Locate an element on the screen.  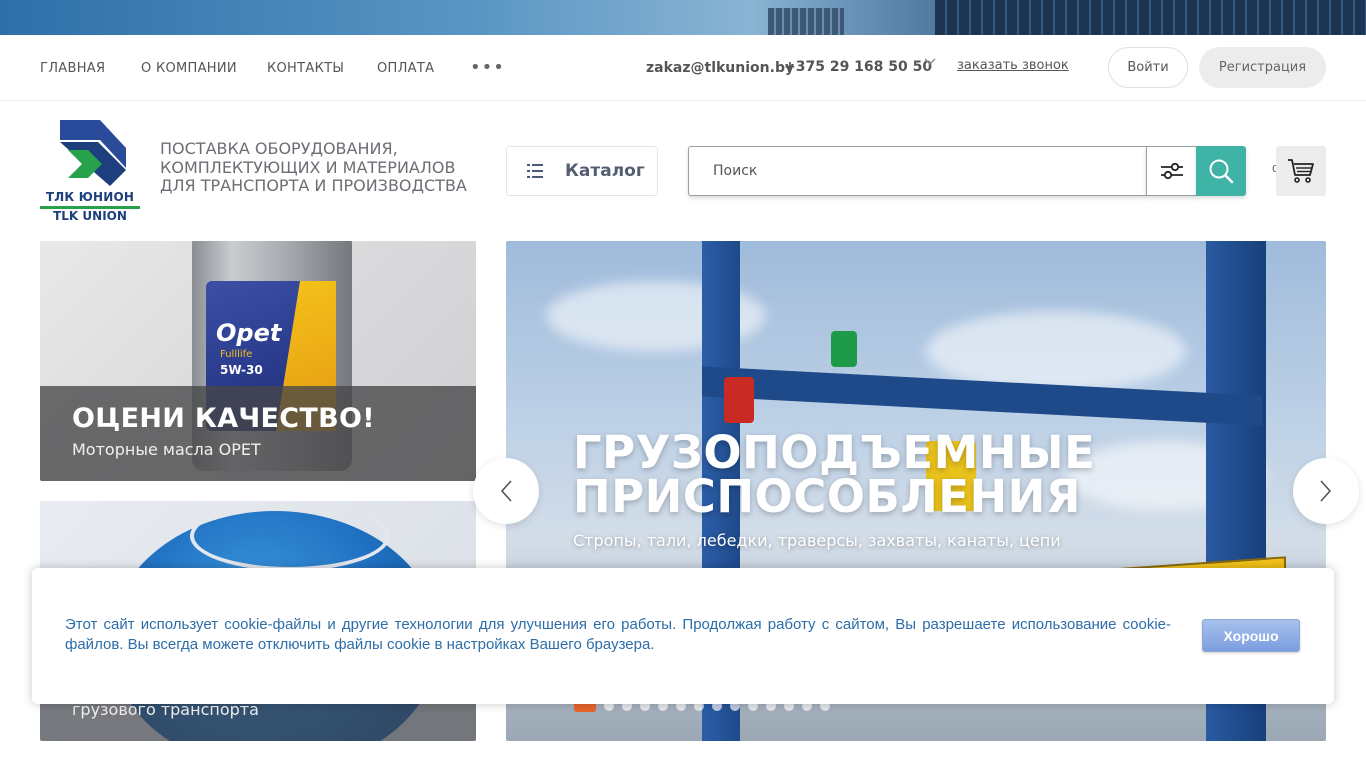
cookie-accept-button: Хорошо is located at coordinates (1251, 635).